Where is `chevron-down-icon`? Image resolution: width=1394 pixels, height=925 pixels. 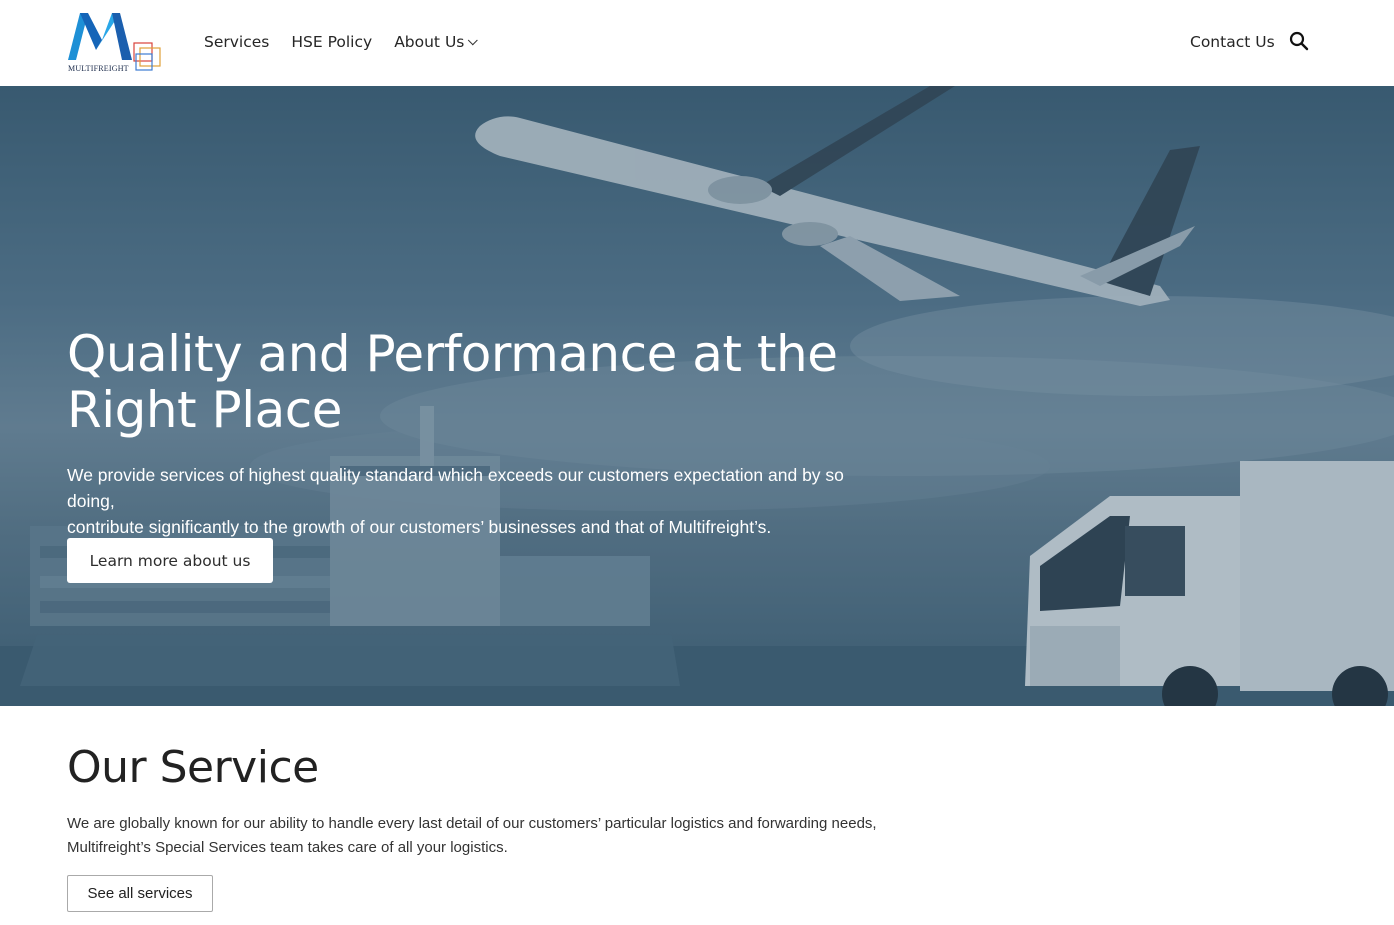 chevron-down-icon is located at coordinates (473, 39).